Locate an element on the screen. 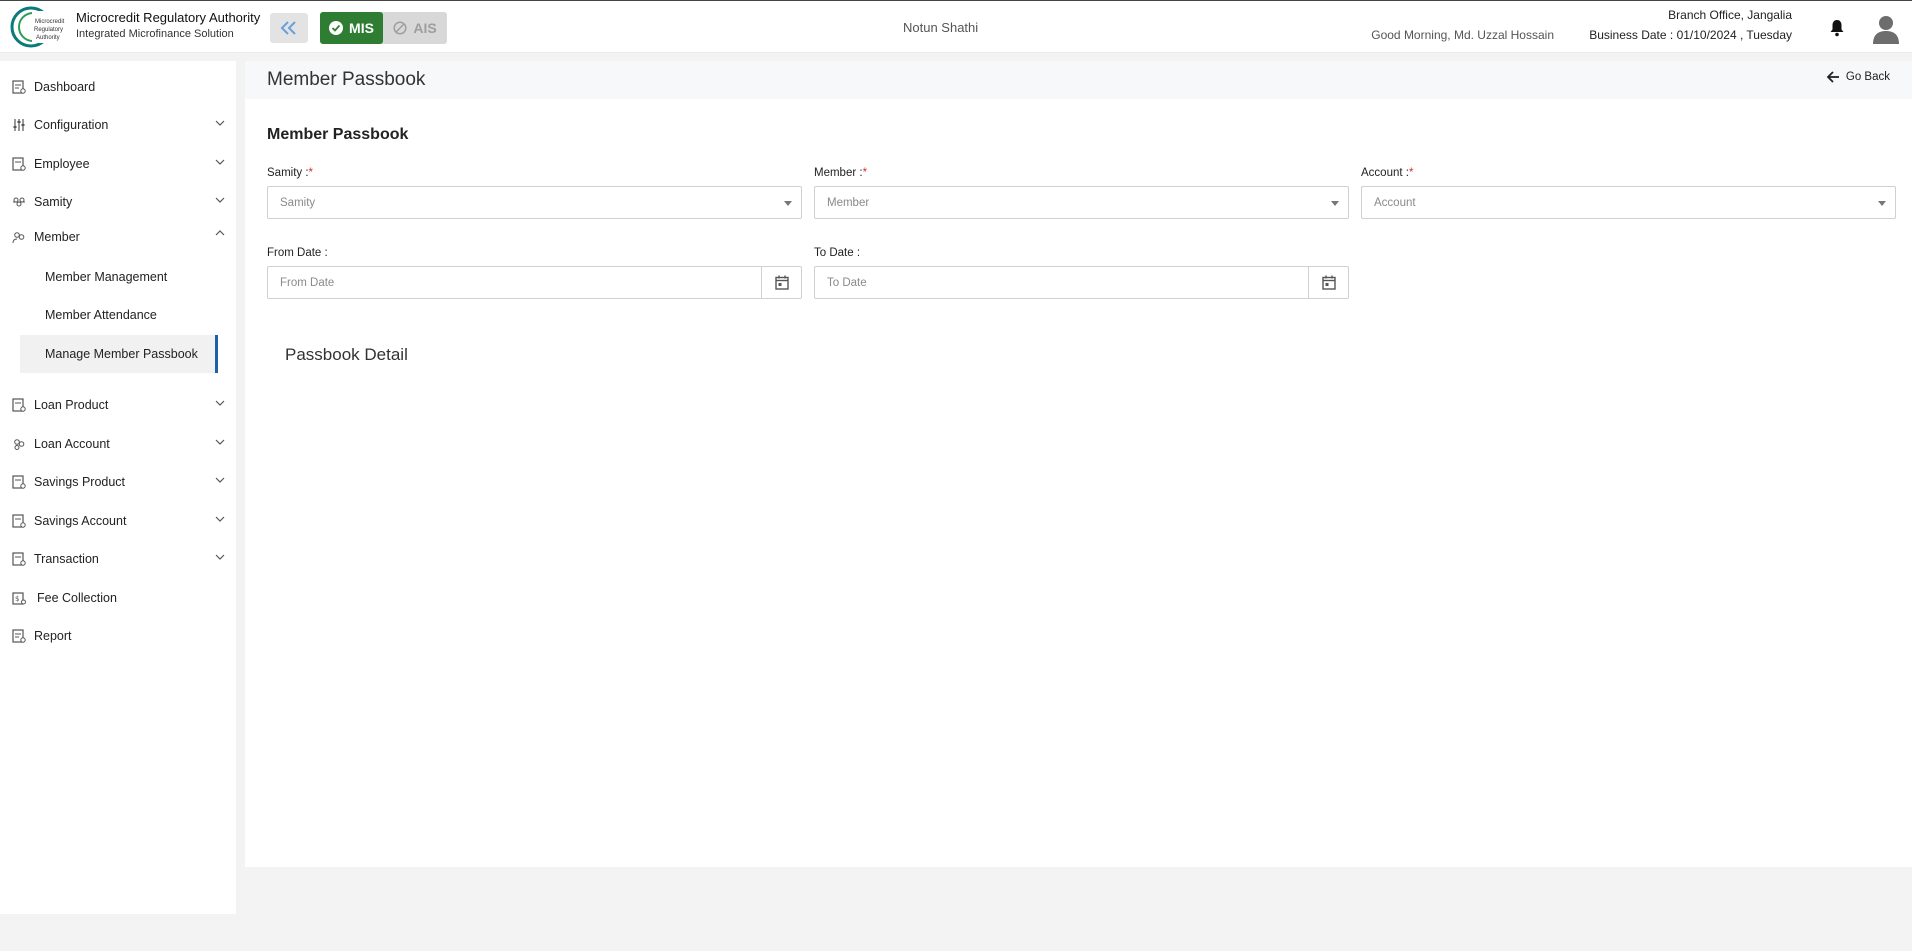  to-date-label: To Date : is located at coordinates (837, 253).